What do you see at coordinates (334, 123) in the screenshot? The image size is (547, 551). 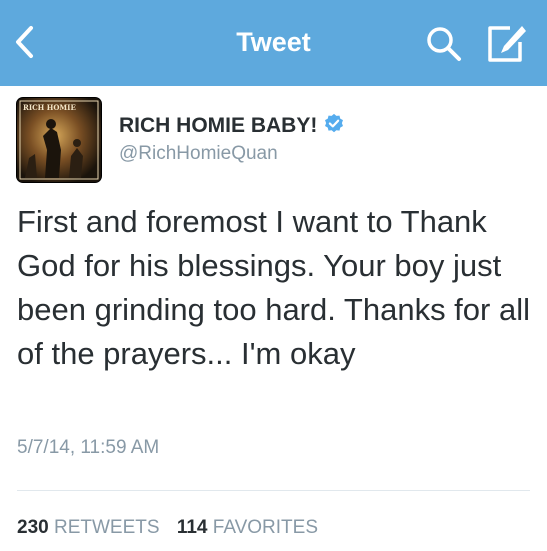 I see `verified-badge-icon` at bounding box center [334, 123].